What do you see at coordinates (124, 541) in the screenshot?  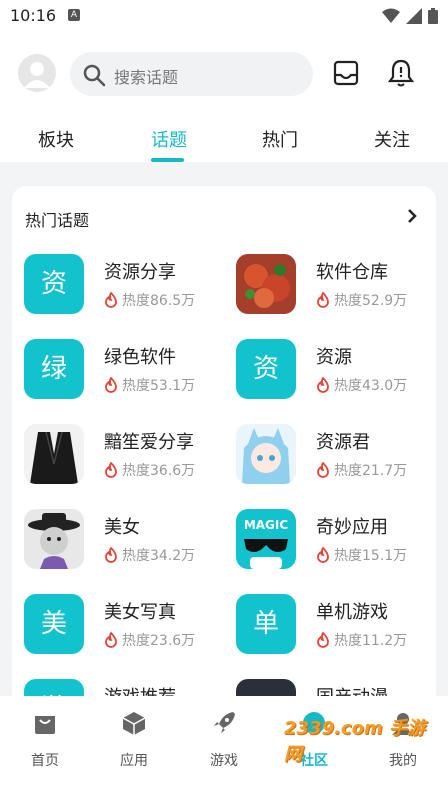 I see `topic-item: 美女 热度34.2万` at bounding box center [124, 541].